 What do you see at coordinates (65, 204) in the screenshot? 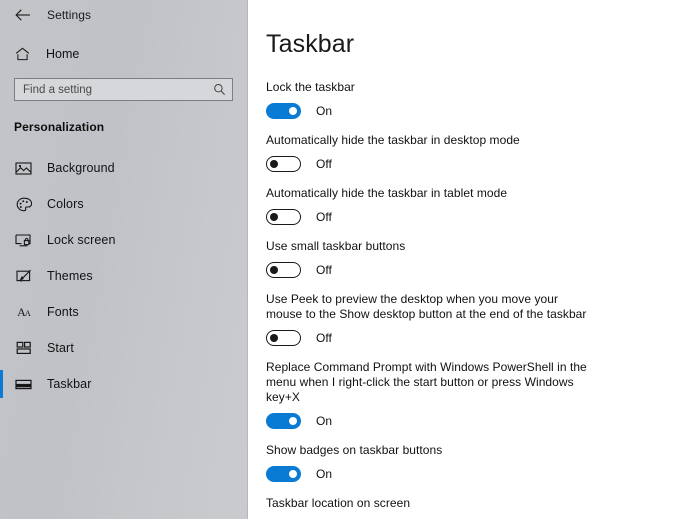
I see `sidebar-item-colors-label: Colors` at bounding box center [65, 204].